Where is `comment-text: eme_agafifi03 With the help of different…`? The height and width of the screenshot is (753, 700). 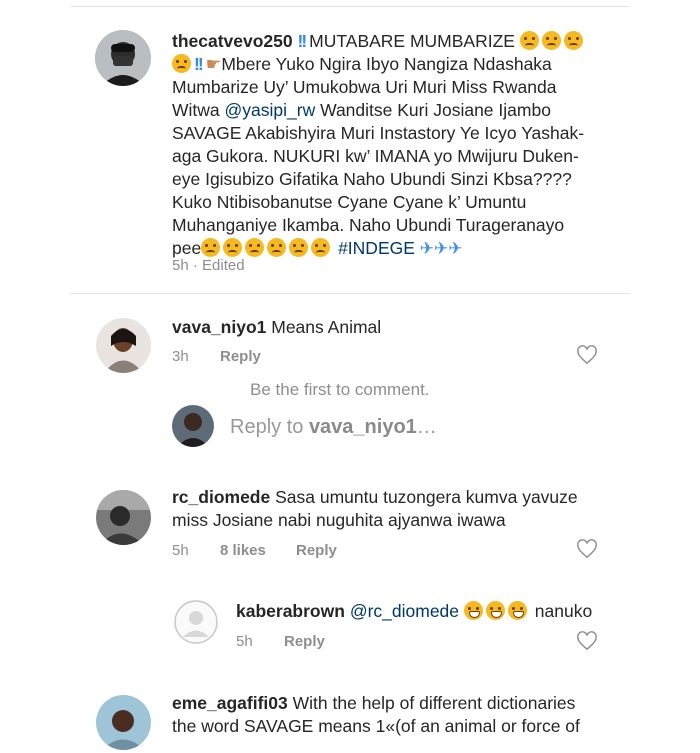 comment-text: eme_agafifi03 With the help of different… is located at coordinates (402, 715).